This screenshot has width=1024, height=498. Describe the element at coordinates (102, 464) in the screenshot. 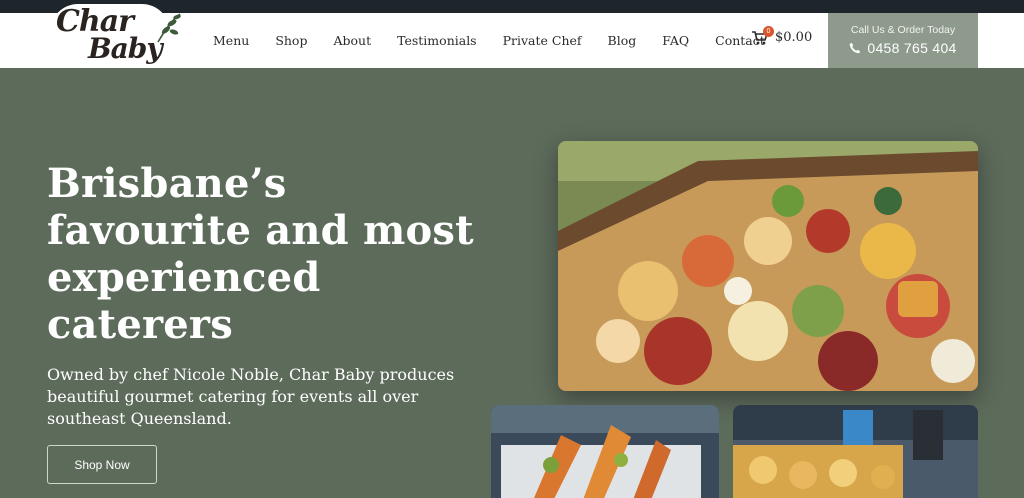

I see `shop-now-button: Shop Now` at that location.